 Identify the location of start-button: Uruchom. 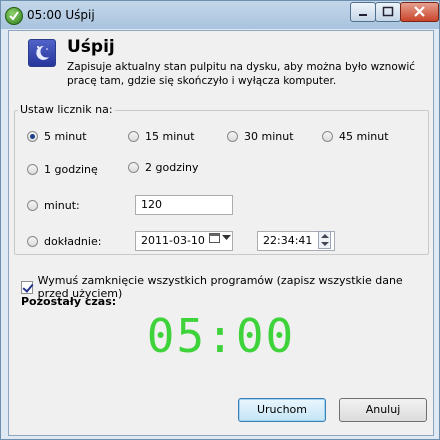
(282, 410).